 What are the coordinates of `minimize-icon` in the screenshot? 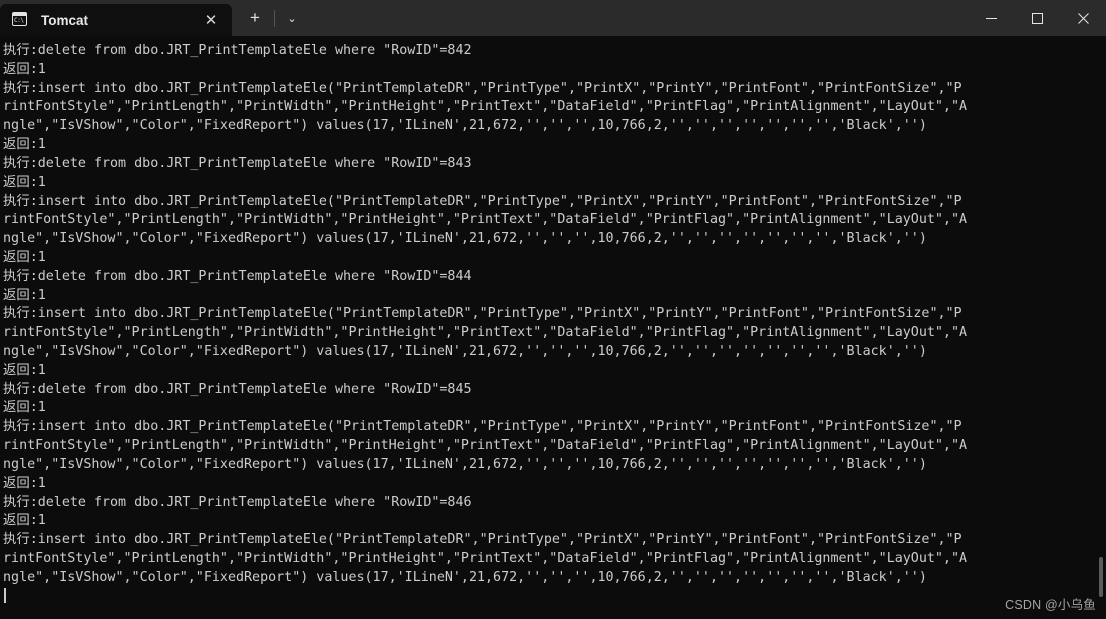 It's located at (991, 18).